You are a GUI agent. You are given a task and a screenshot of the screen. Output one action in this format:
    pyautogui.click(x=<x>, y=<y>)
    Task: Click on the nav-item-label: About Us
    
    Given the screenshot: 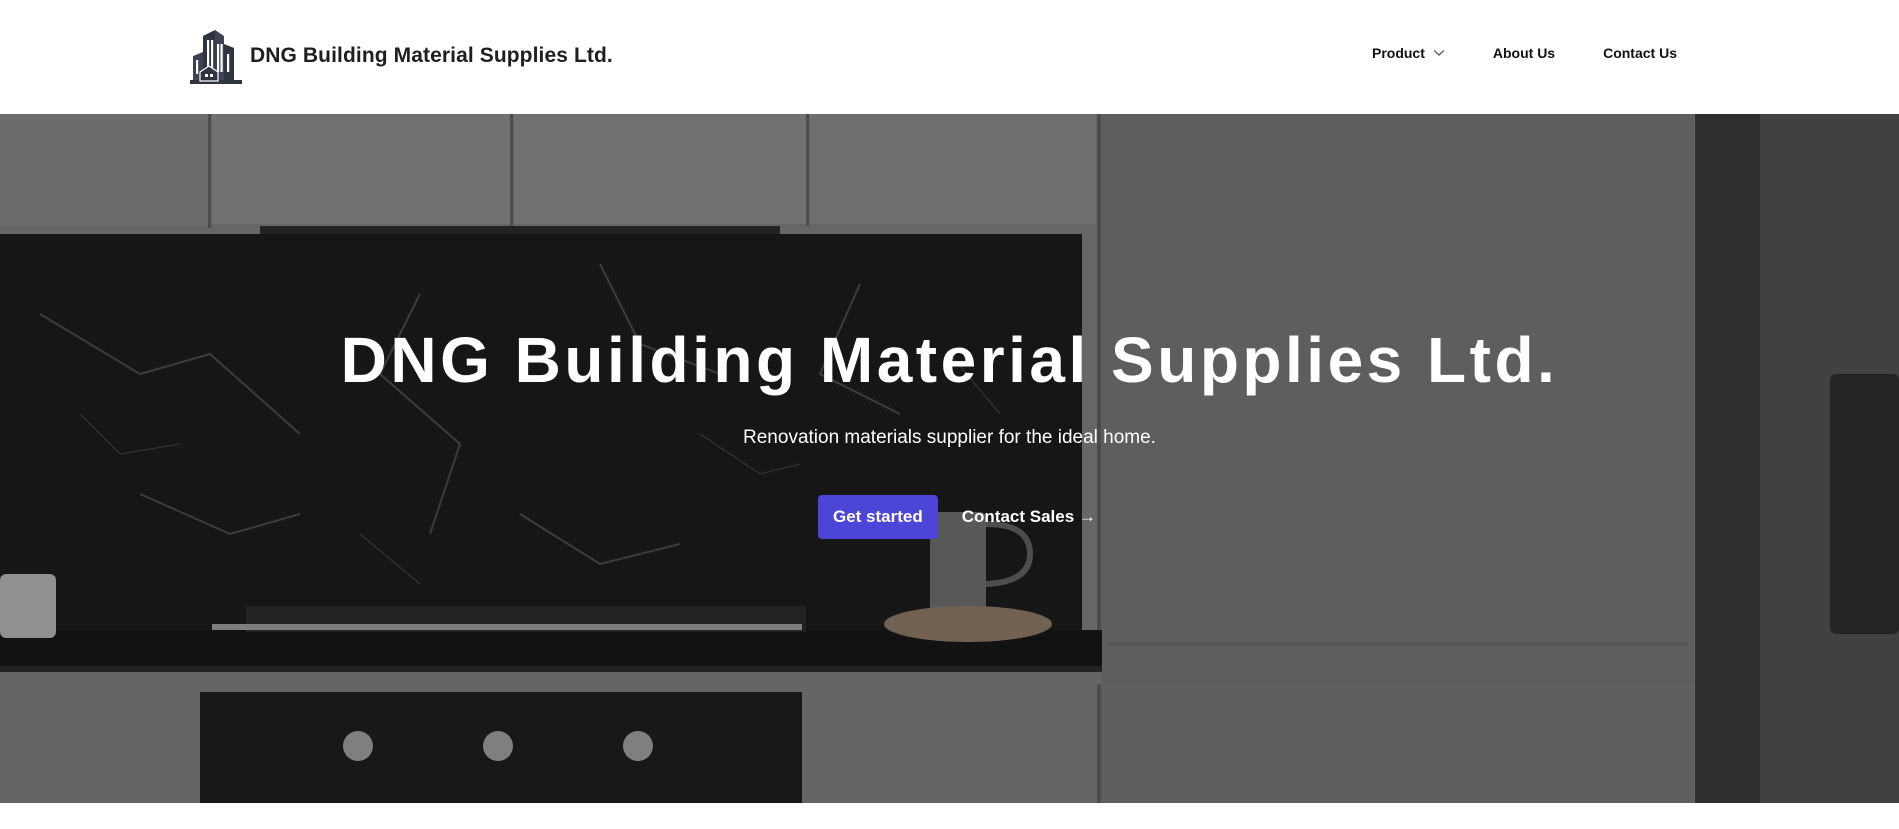 What is the action you would take?
    pyautogui.click(x=1524, y=53)
    